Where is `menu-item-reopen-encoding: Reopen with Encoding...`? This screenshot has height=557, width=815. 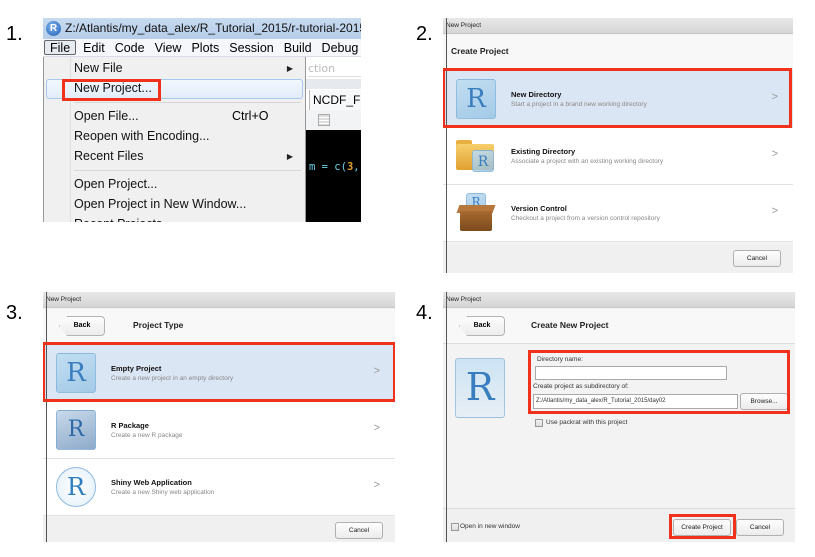
menu-item-reopen-encoding: Reopen with Encoding... is located at coordinates (142, 136).